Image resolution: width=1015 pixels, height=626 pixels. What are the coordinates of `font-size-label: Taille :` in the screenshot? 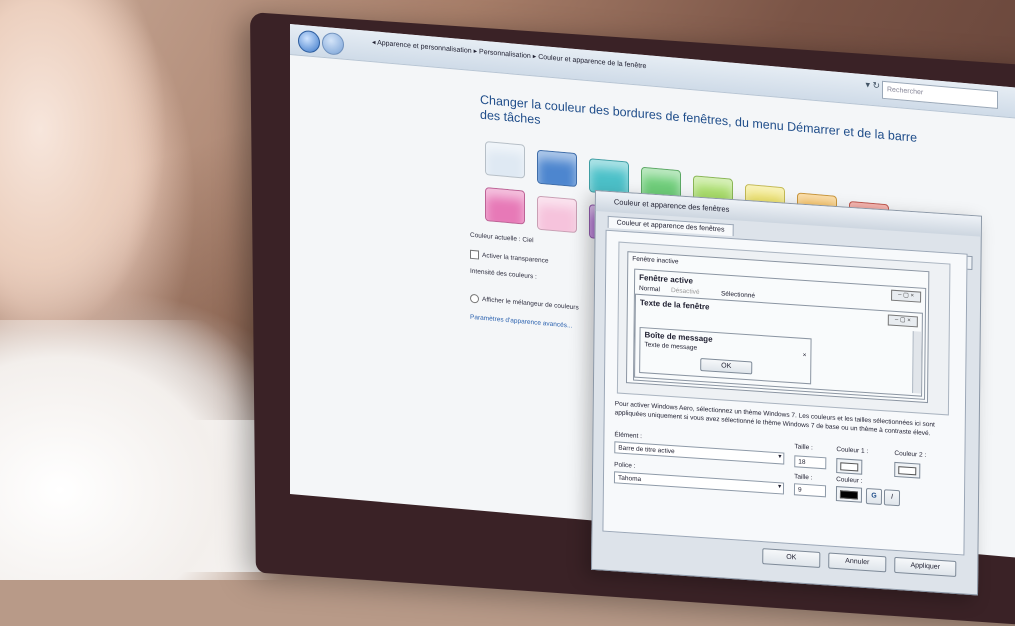 It's located at (803, 477).